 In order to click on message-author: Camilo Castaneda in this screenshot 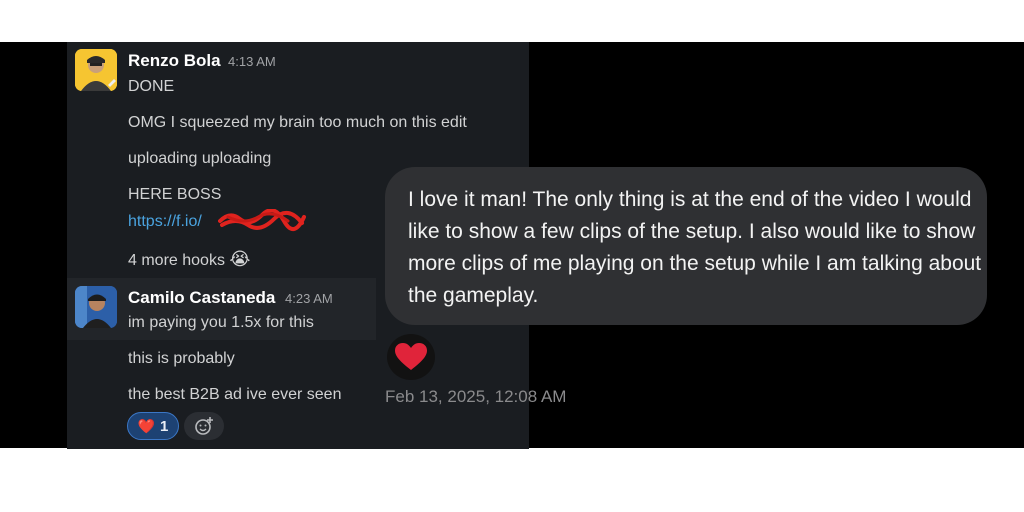, I will do `click(201, 298)`.